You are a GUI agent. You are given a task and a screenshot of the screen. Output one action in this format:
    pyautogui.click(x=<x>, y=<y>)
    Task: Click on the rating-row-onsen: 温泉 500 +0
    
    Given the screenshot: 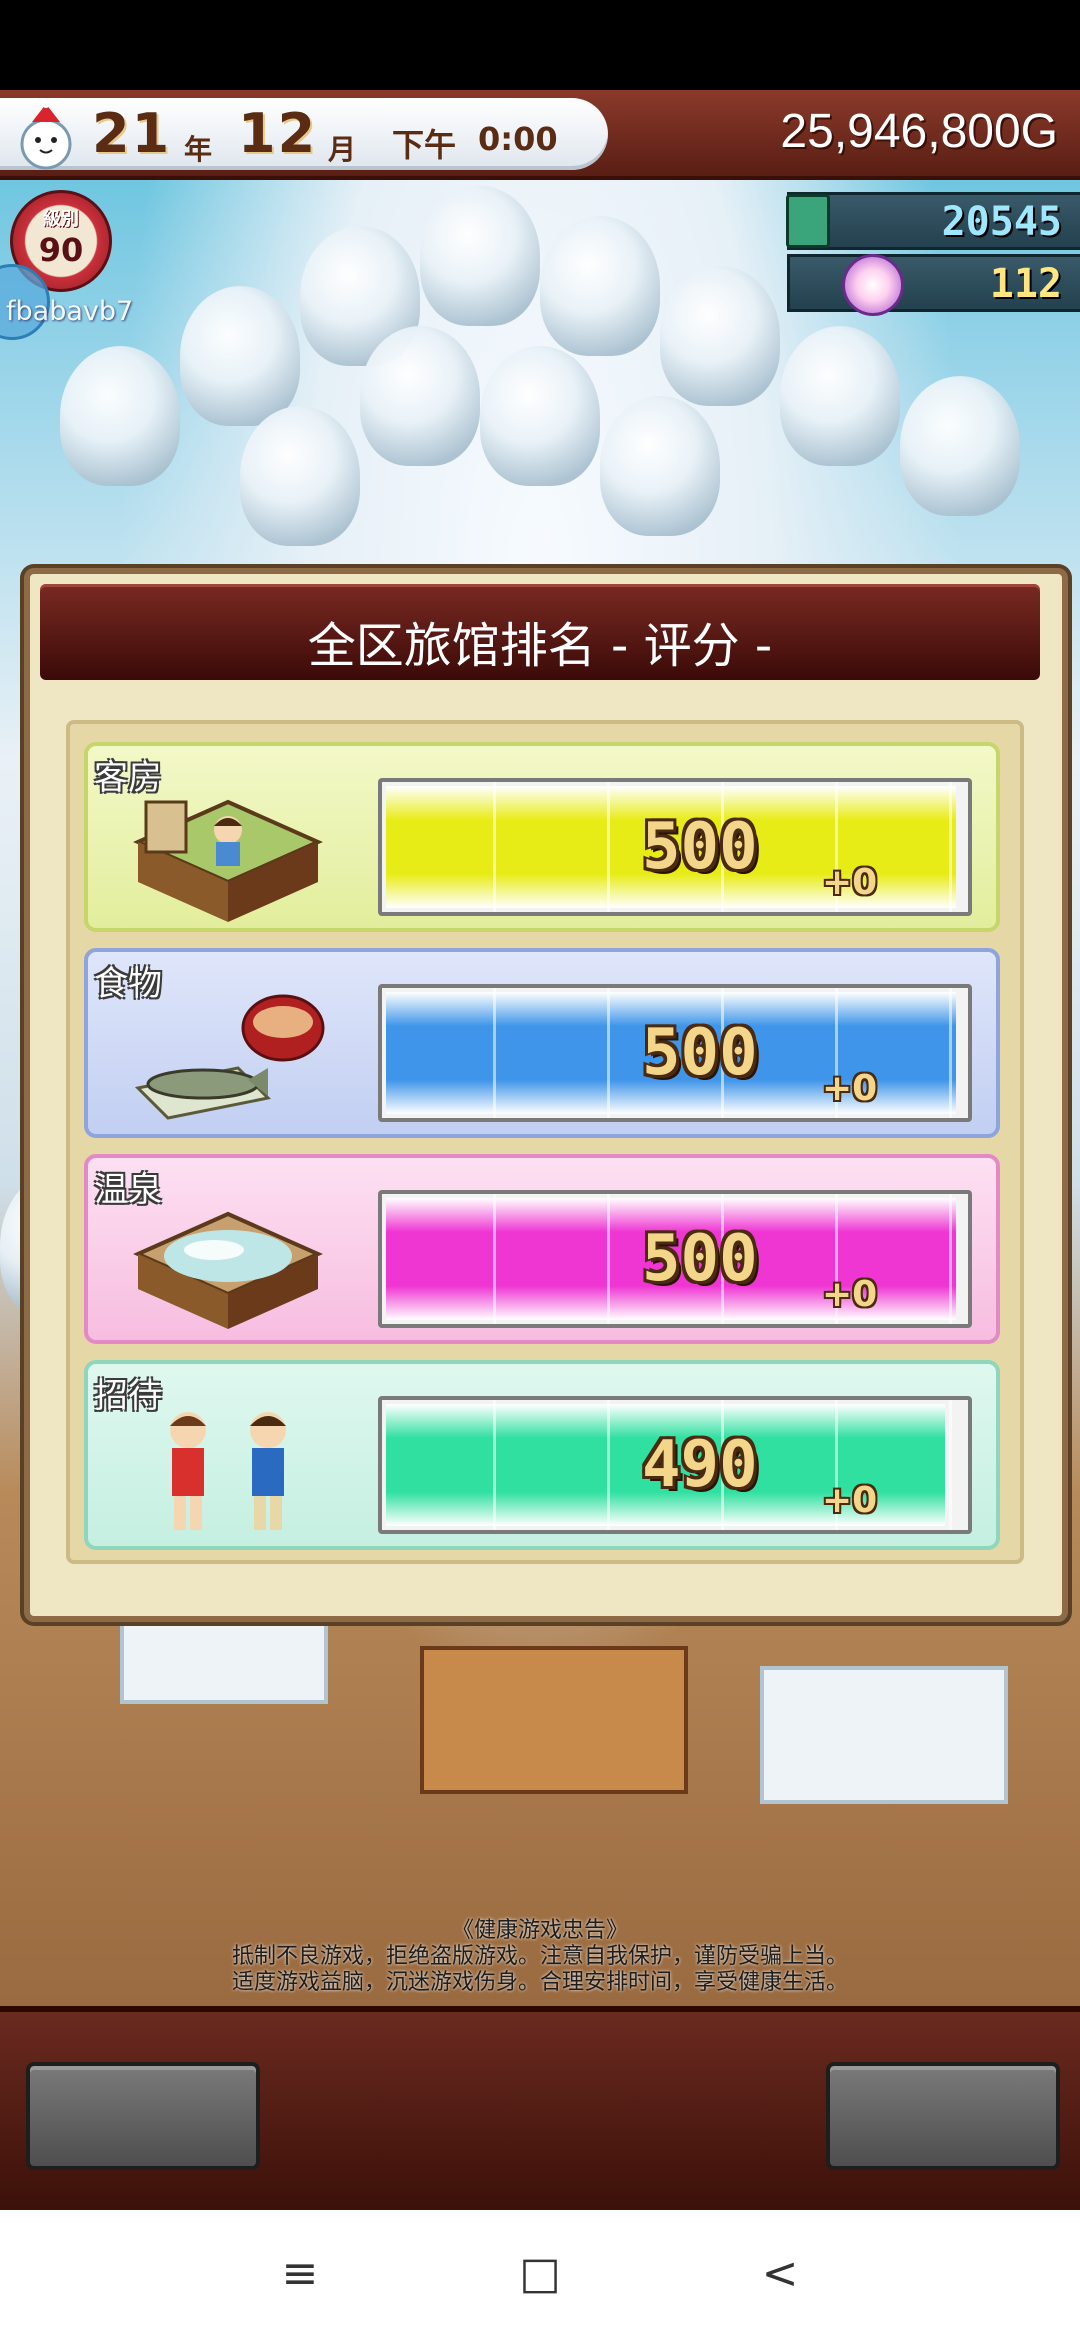 What is the action you would take?
    pyautogui.click(x=542, y=1249)
    